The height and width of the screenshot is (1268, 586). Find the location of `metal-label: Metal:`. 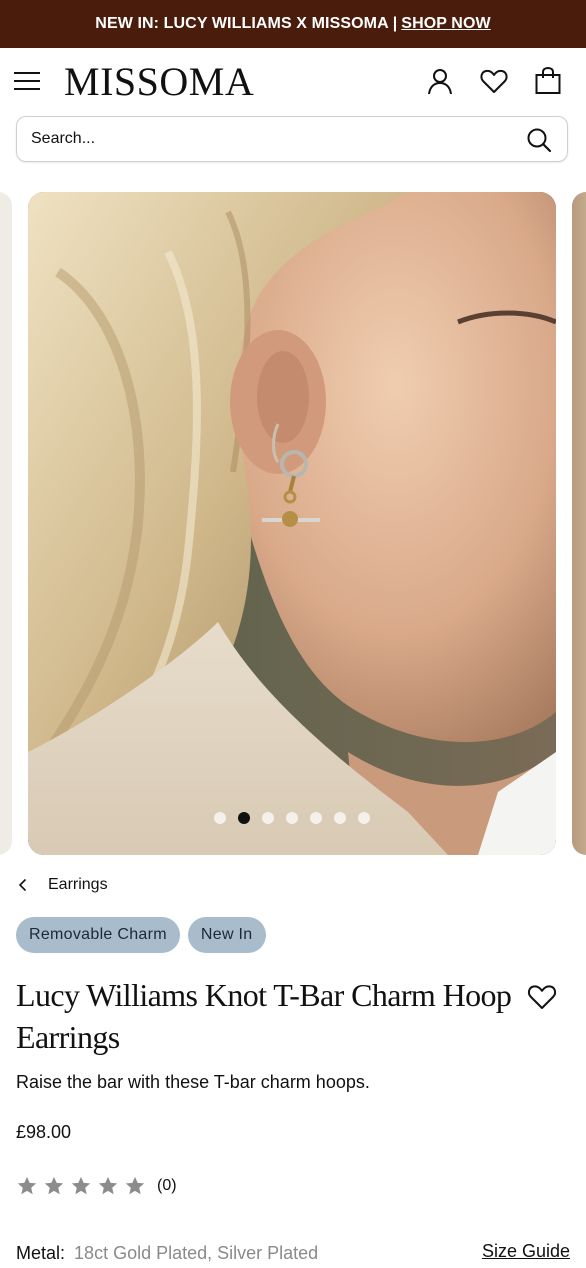

metal-label: Metal: is located at coordinates (41, 1253).